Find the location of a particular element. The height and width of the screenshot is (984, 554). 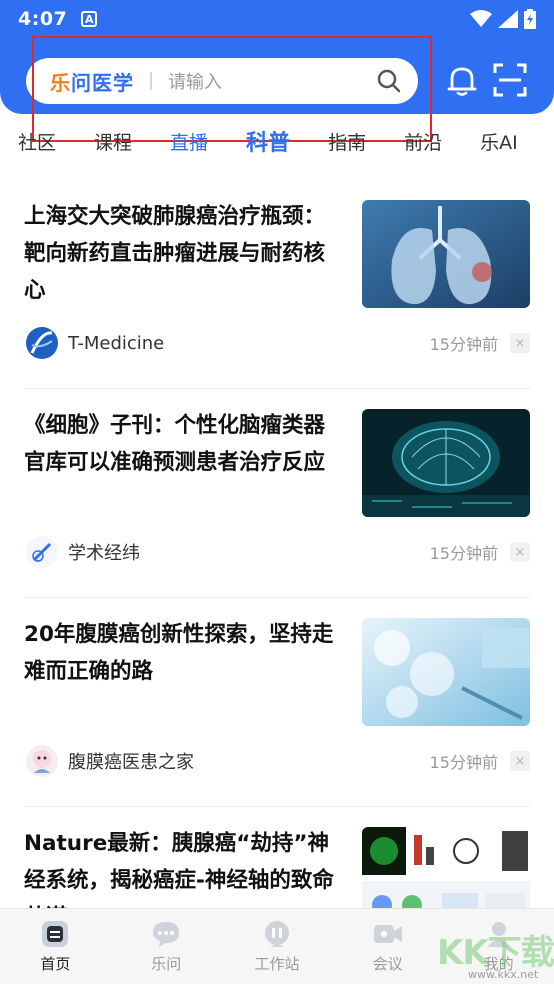

nav-label: 工作站 is located at coordinates (277, 964).